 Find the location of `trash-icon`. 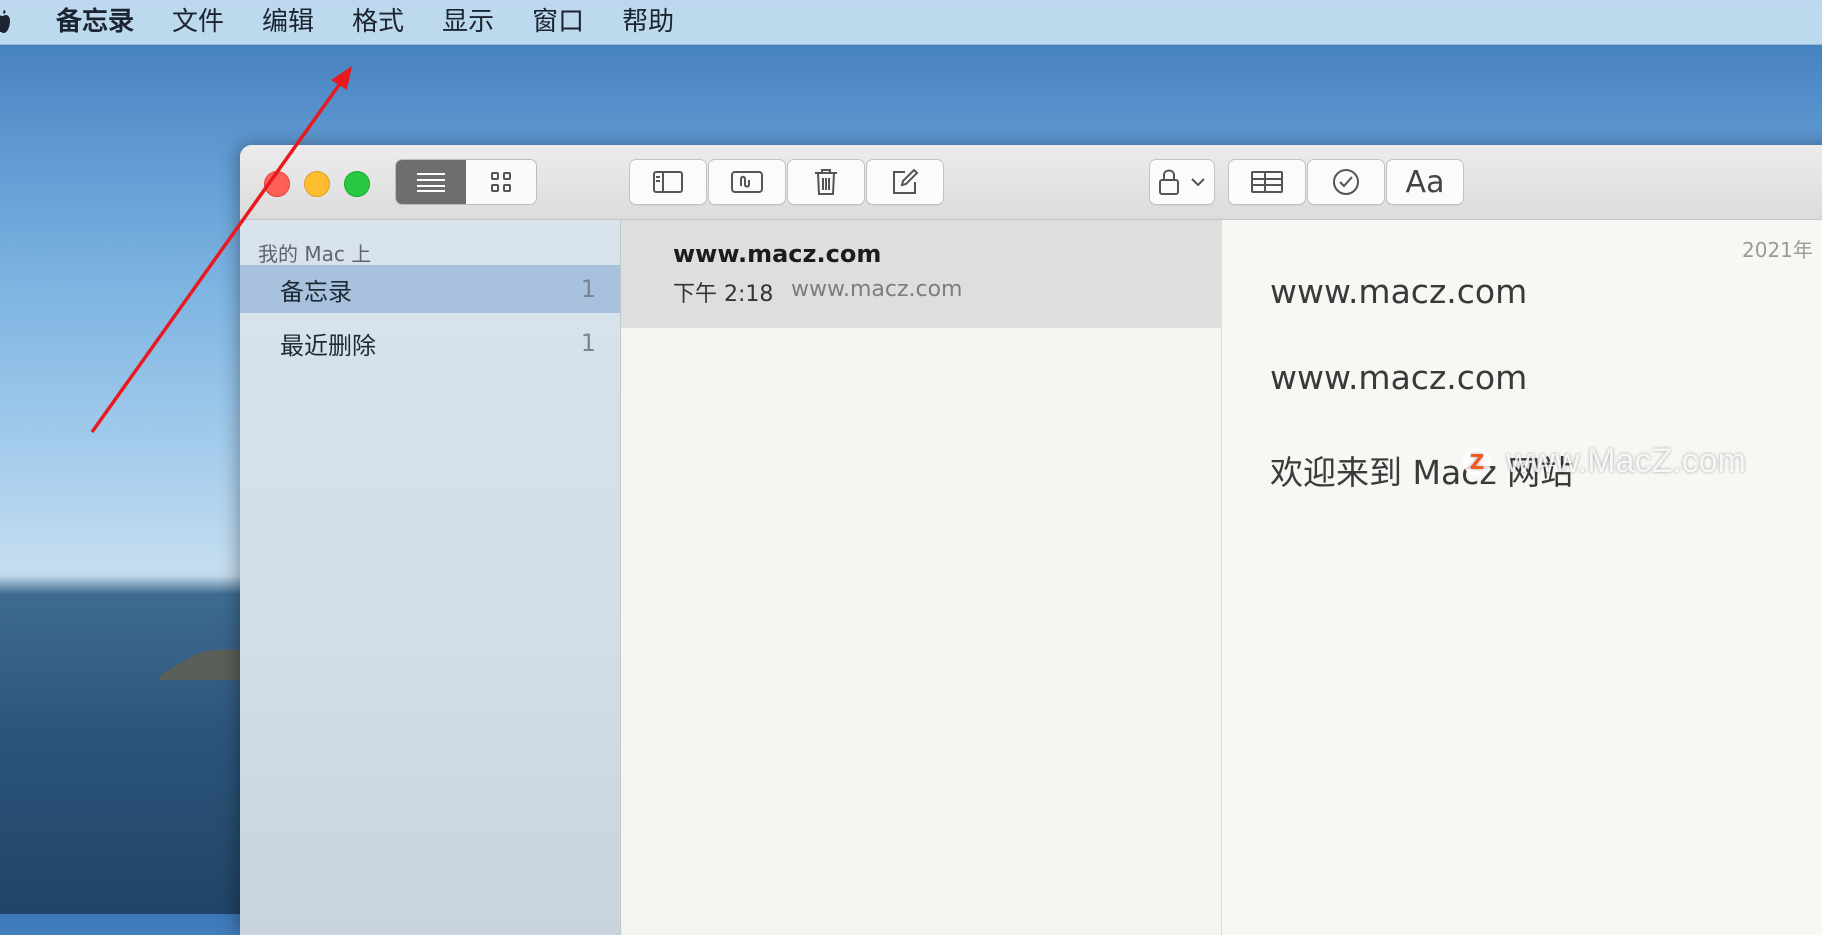

trash-icon is located at coordinates (826, 182).